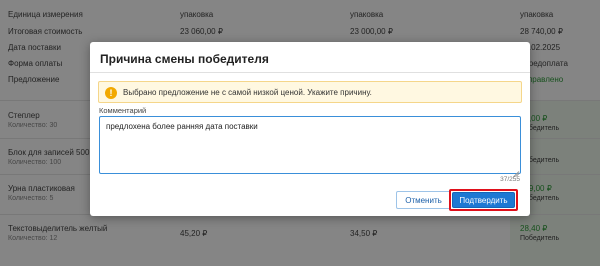  What do you see at coordinates (123, 110) in the screenshot?
I see `comment-label: Комментарий` at bounding box center [123, 110].